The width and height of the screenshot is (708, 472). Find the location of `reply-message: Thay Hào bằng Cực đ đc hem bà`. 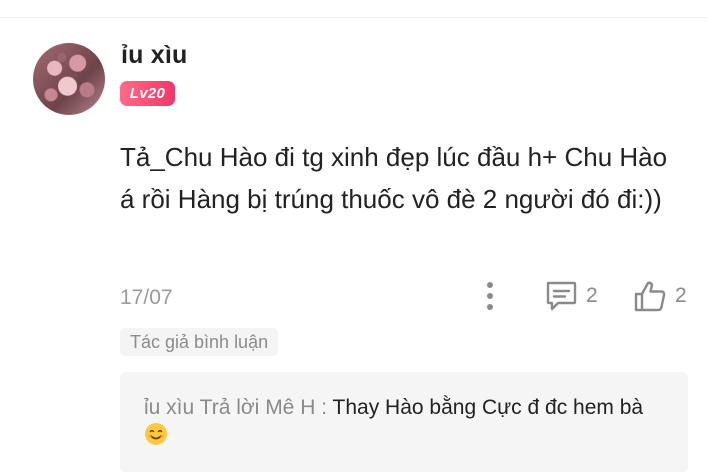

reply-message: Thay Hào bằng Cực đ đc hem bà is located at coordinates (488, 407).